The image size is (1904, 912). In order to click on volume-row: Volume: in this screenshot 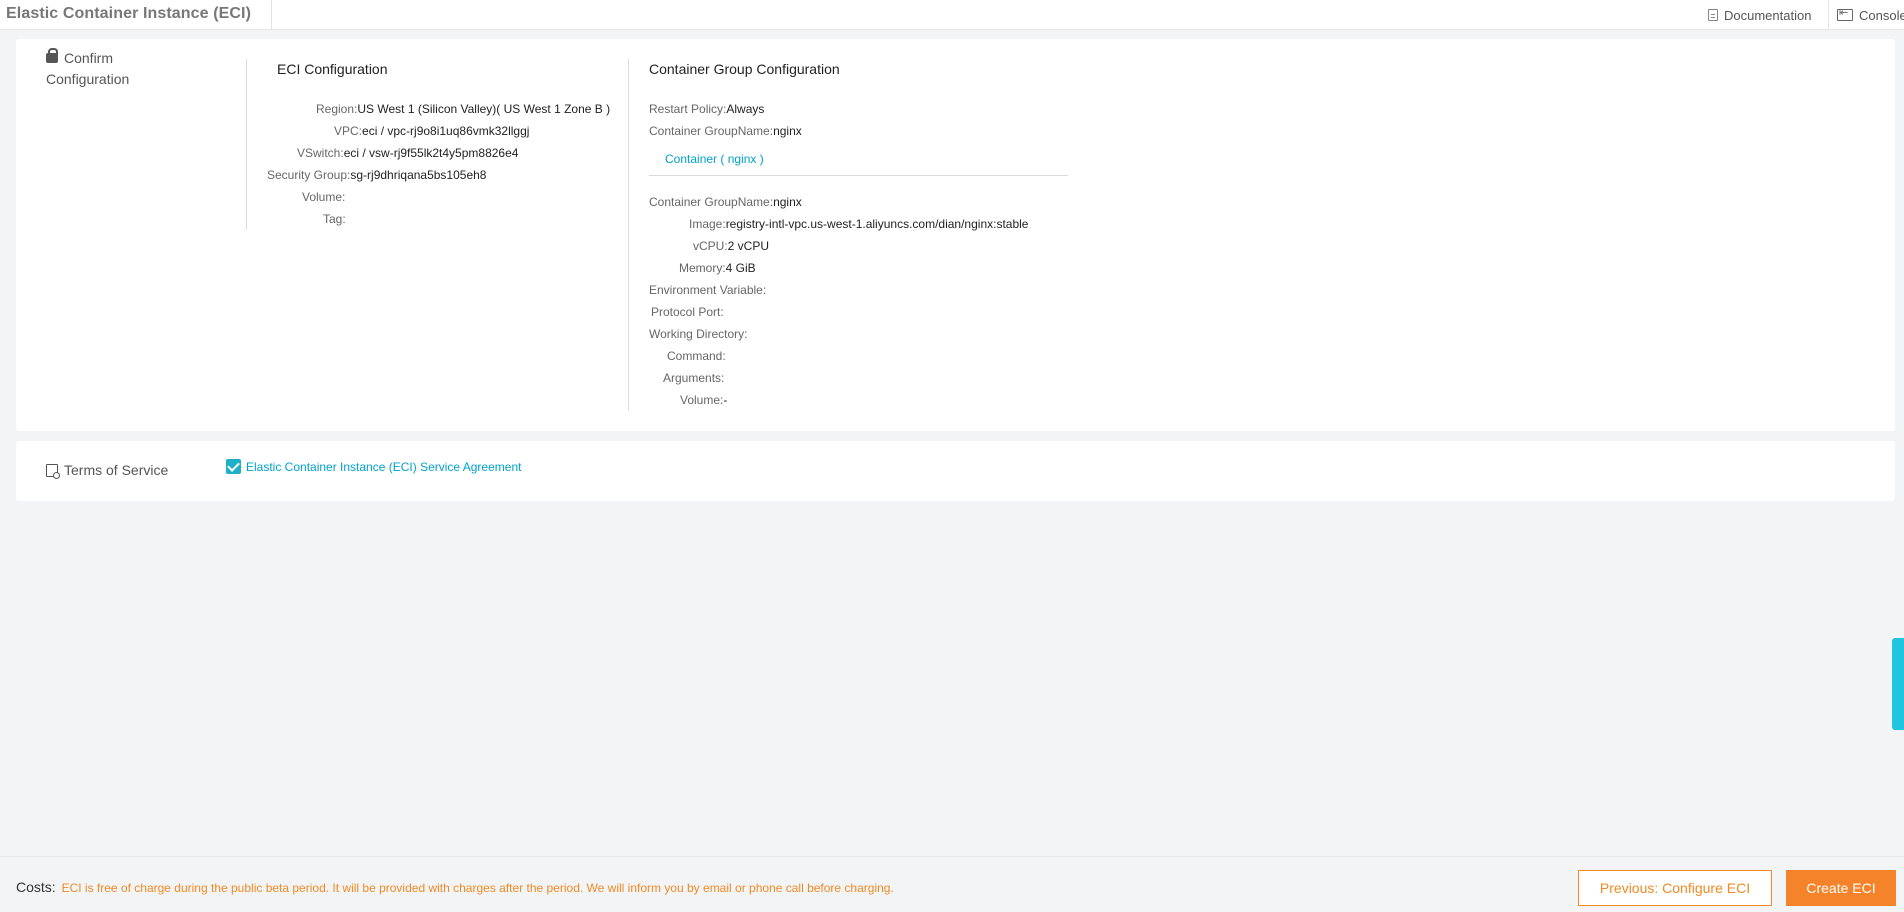, I will do `click(323, 197)`.